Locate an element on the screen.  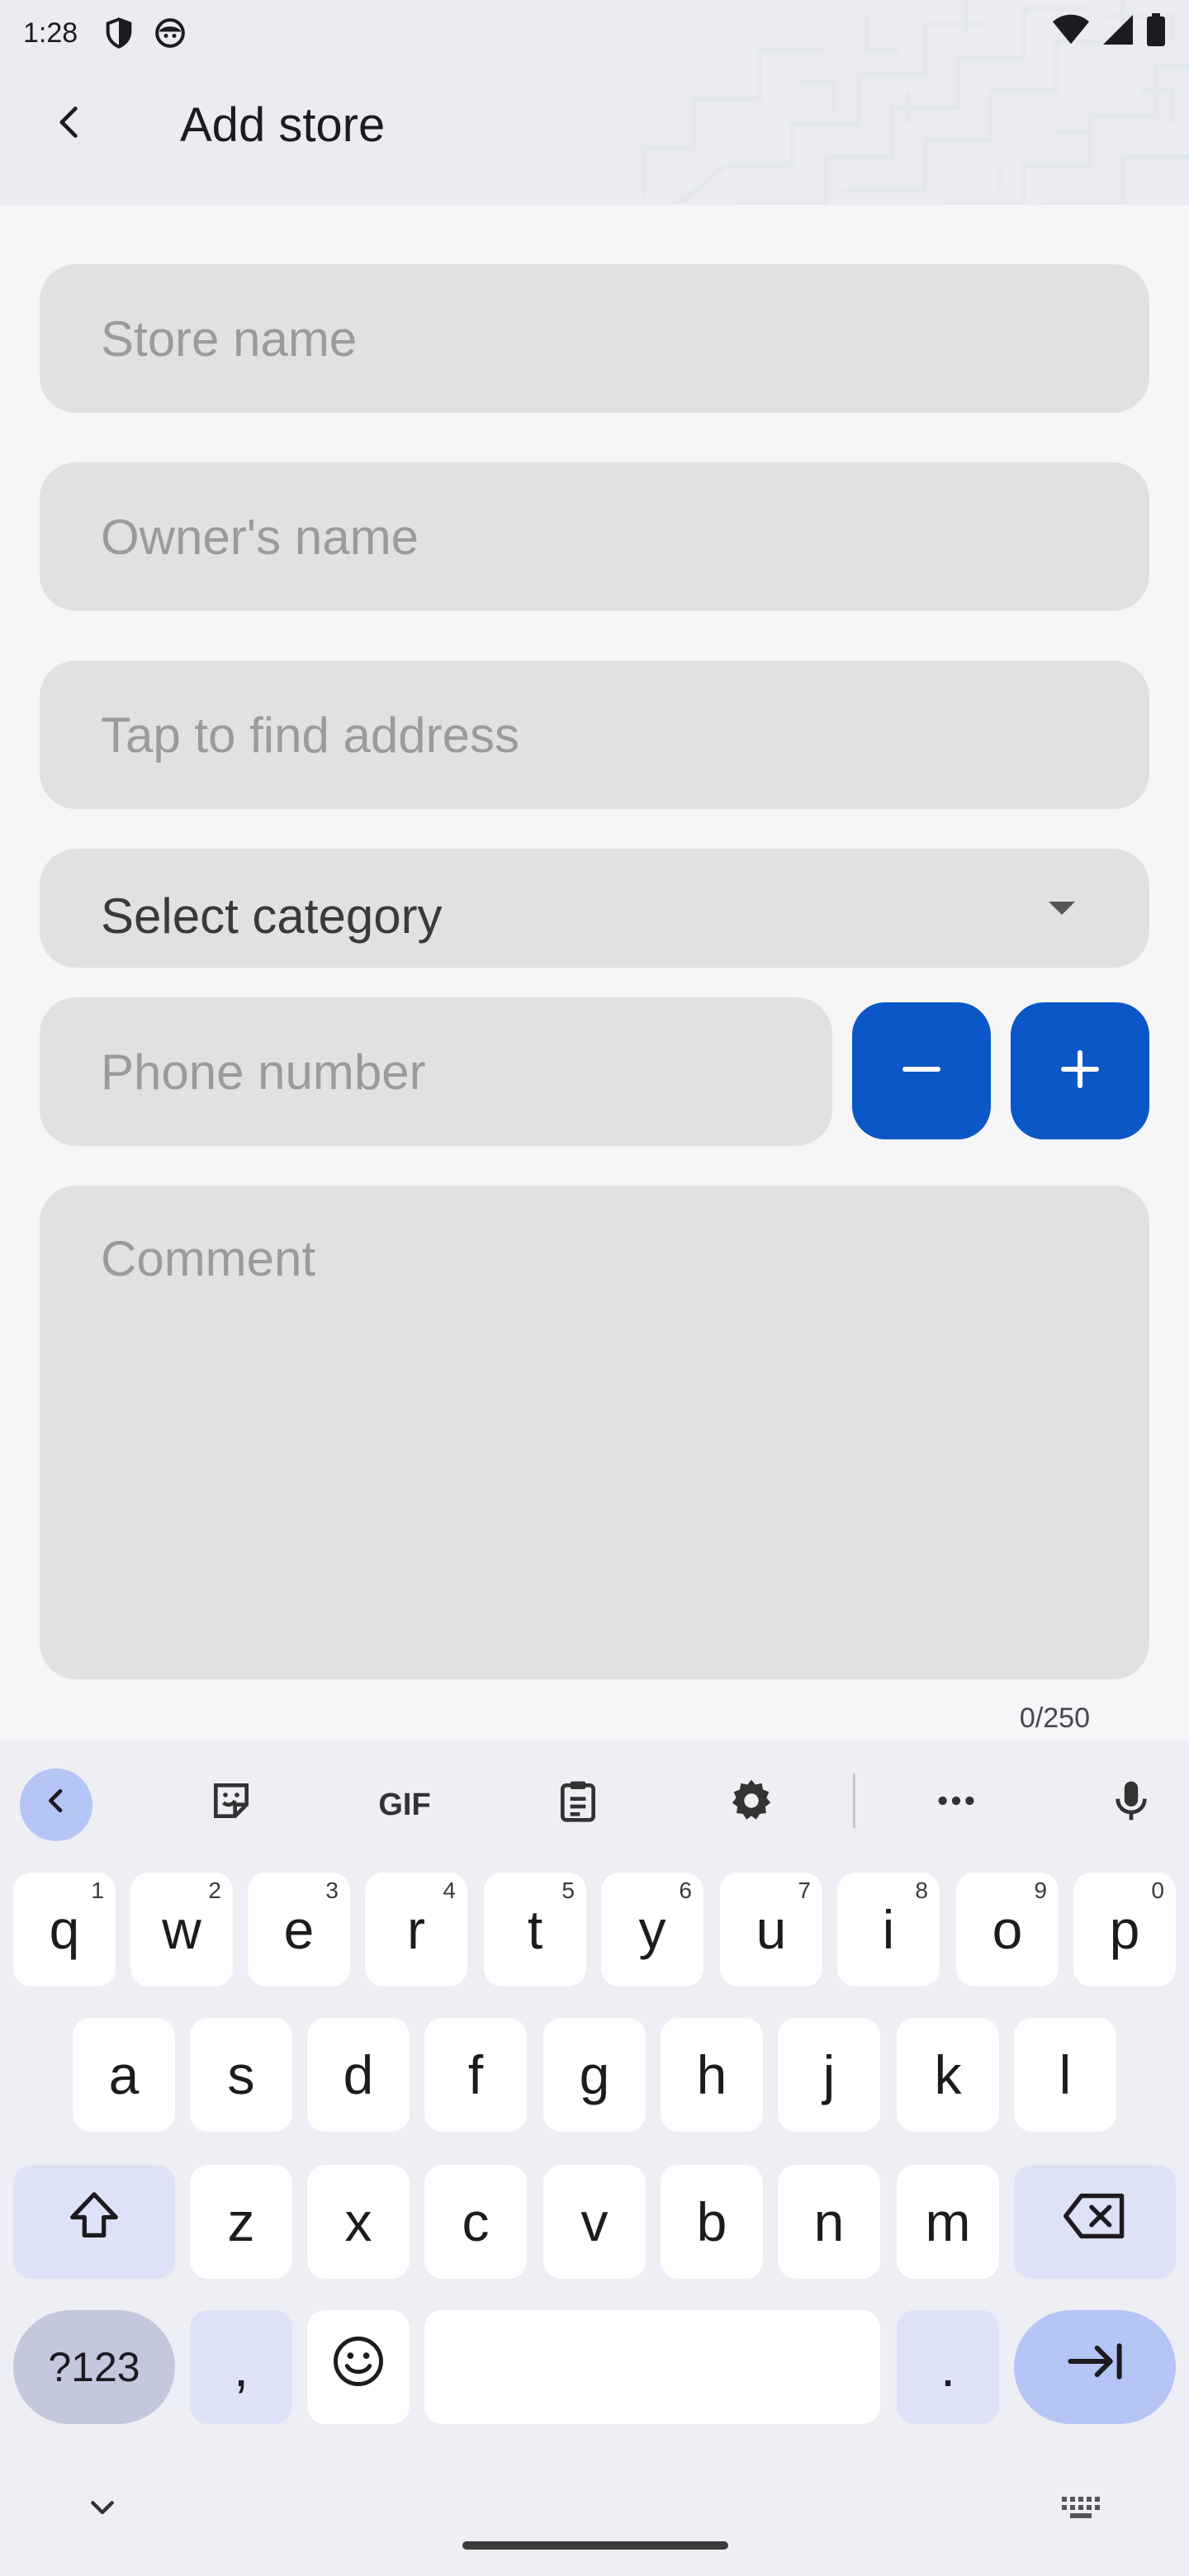
key-hint: 8 is located at coordinates (921, 1890).